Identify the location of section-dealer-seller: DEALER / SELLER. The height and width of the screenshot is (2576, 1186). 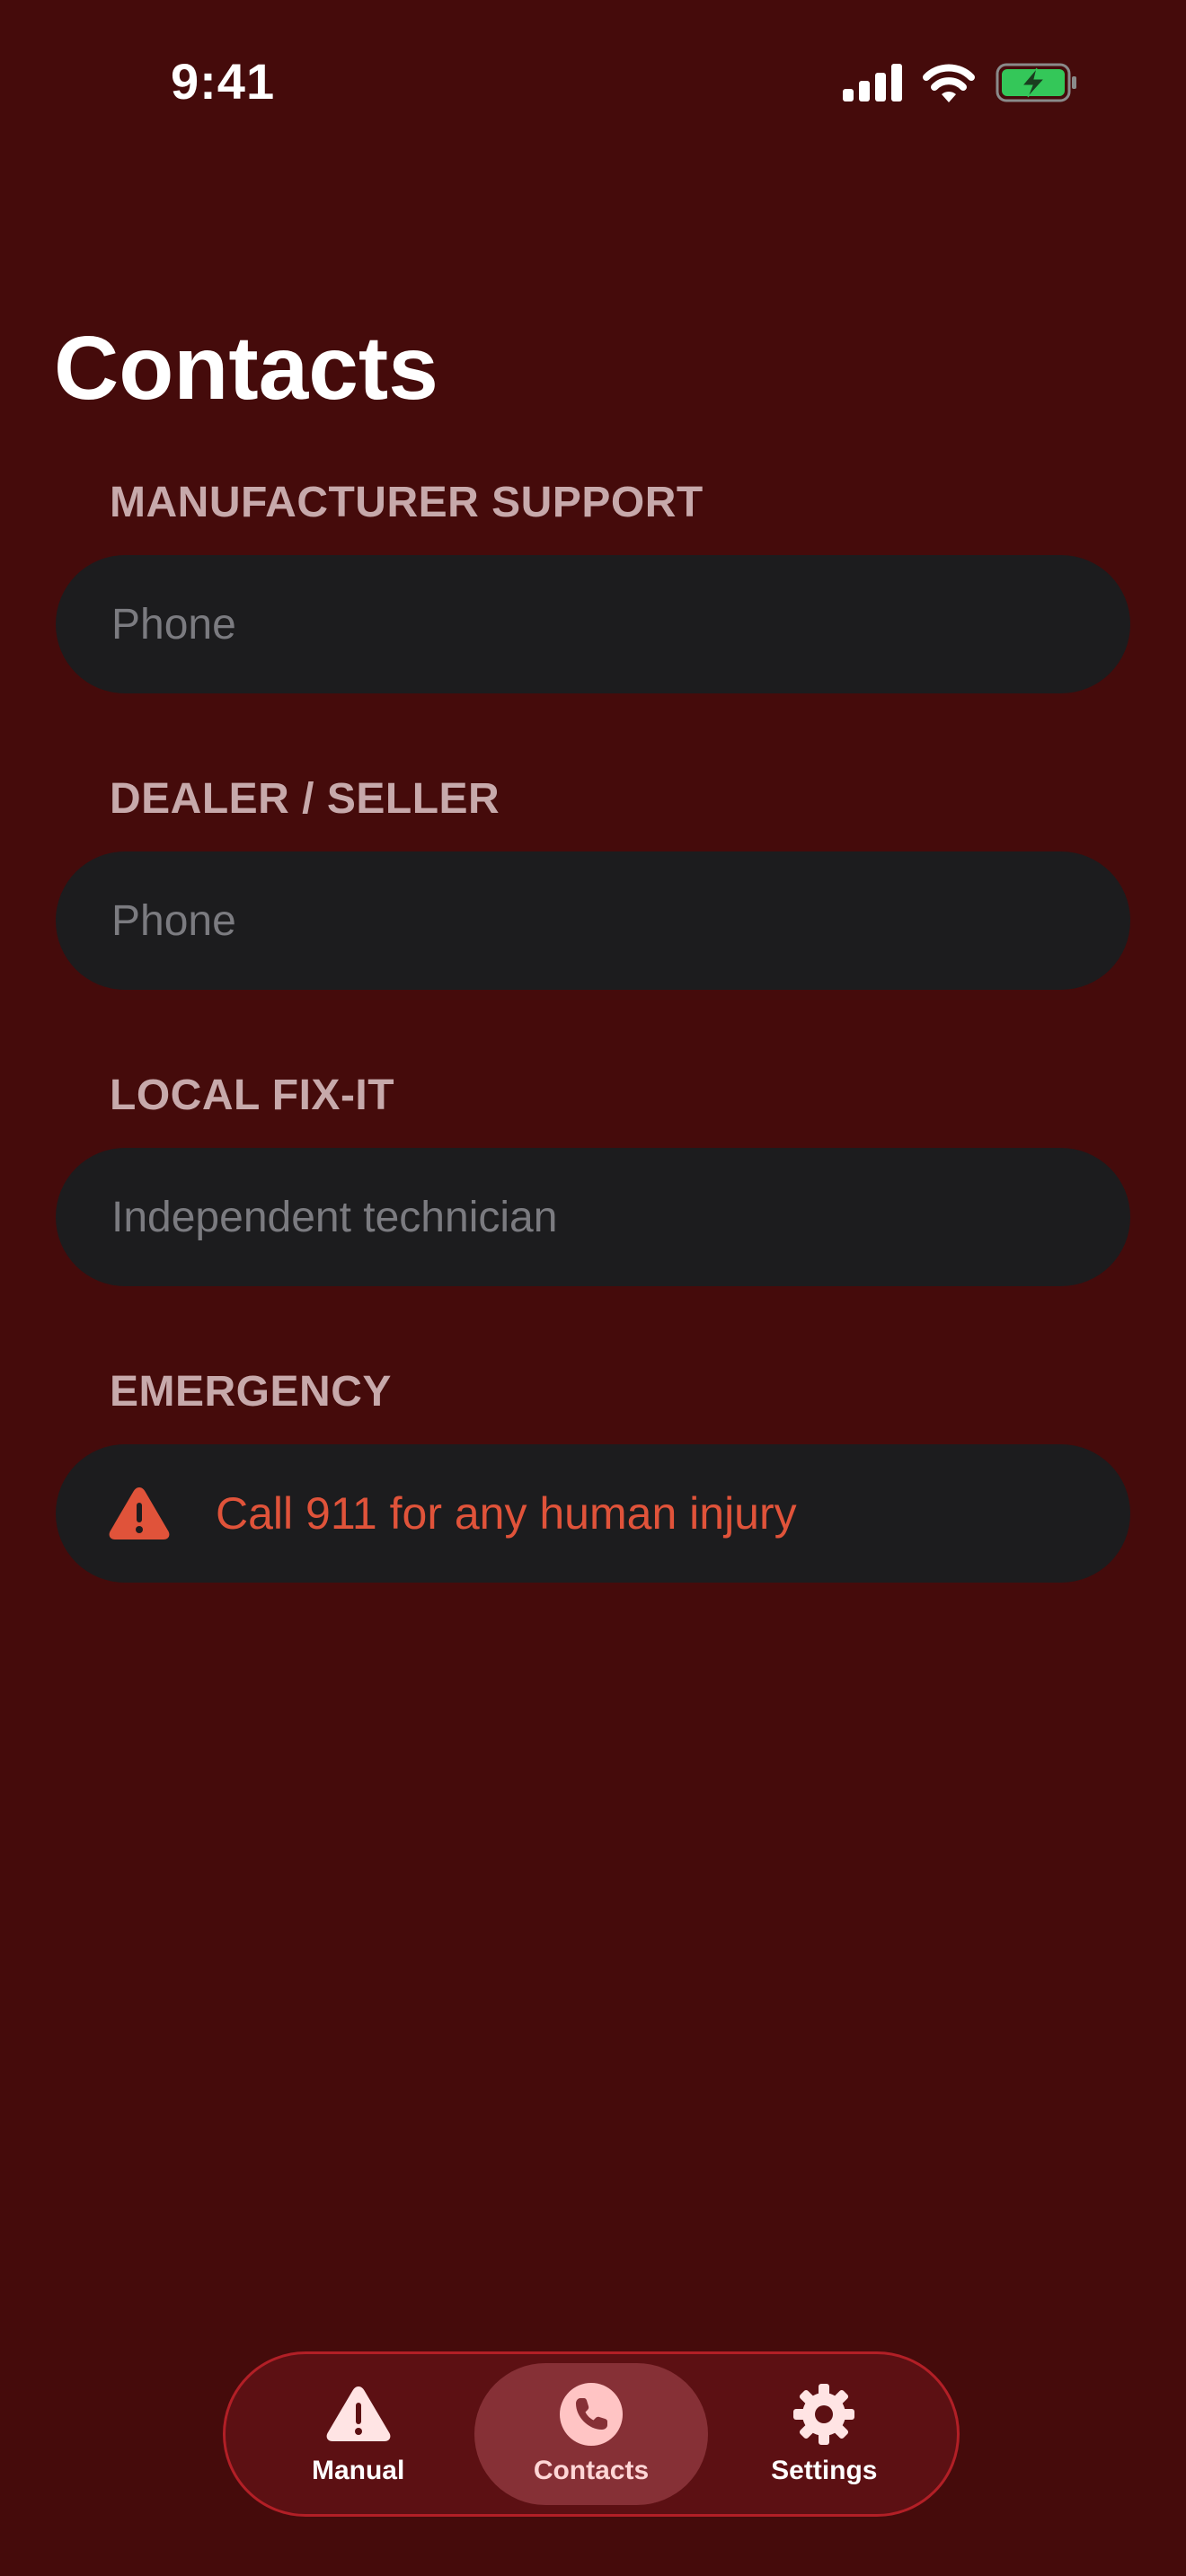
(593, 881).